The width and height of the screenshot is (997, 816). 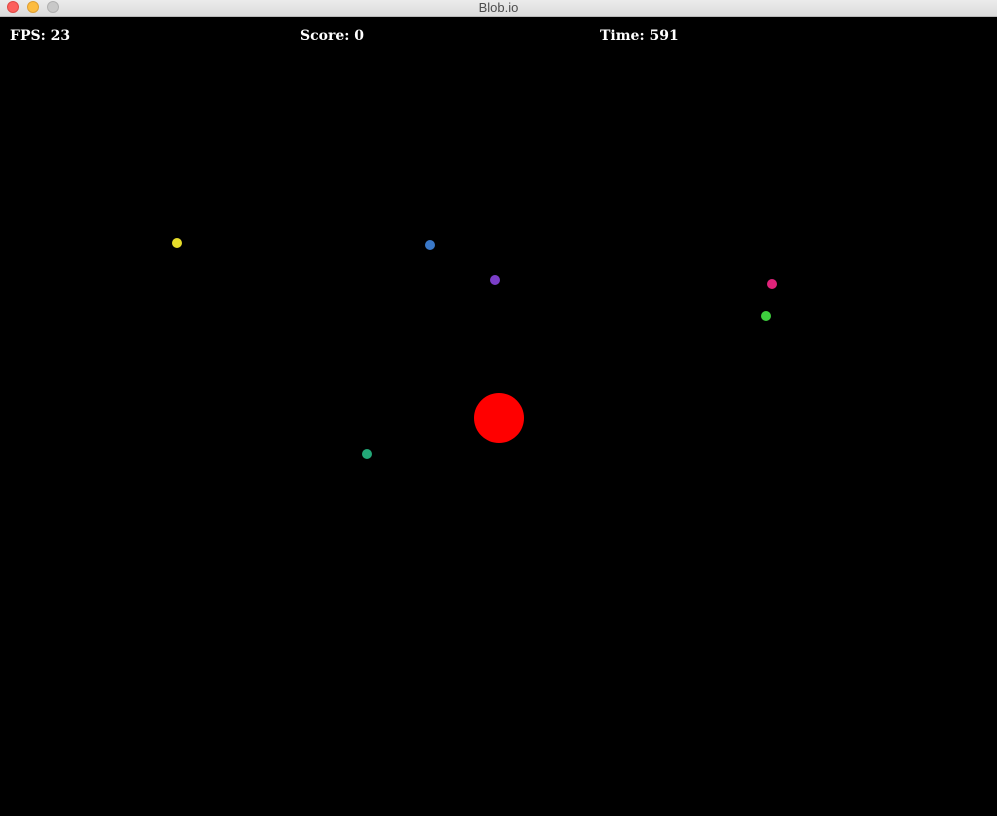 I want to click on window-title: Blob.io, so click(x=498, y=7).